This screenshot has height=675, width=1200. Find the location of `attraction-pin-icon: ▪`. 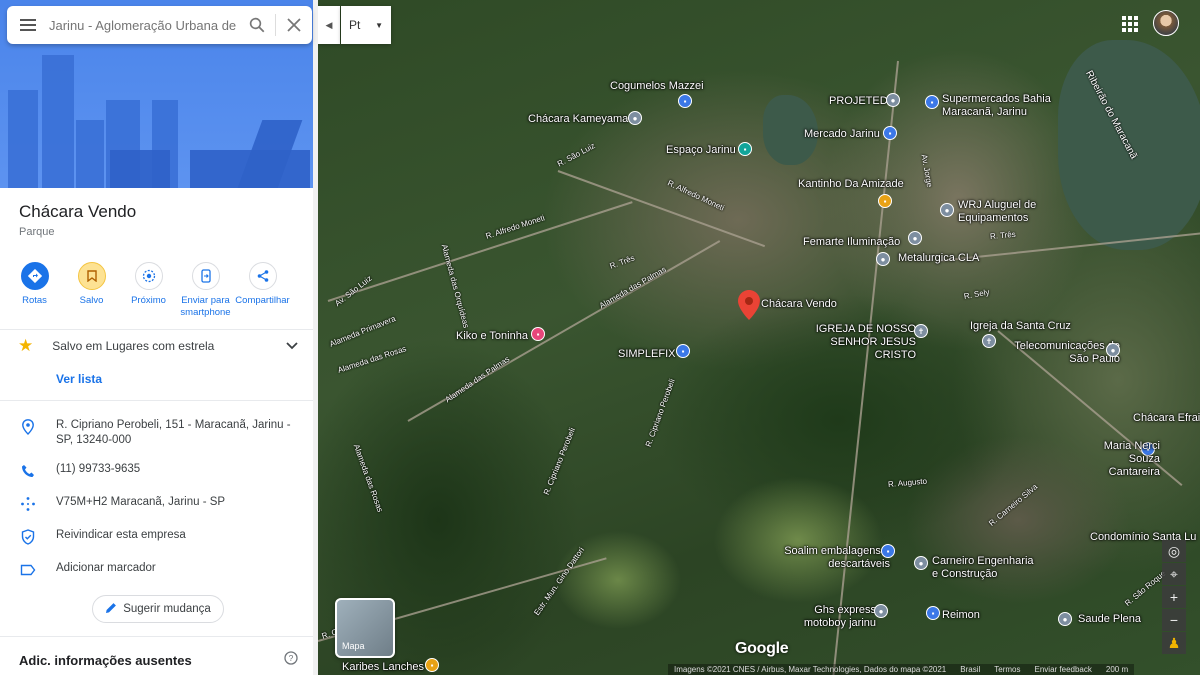

attraction-pin-icon: ▪ is located at coordinates (745, 149).